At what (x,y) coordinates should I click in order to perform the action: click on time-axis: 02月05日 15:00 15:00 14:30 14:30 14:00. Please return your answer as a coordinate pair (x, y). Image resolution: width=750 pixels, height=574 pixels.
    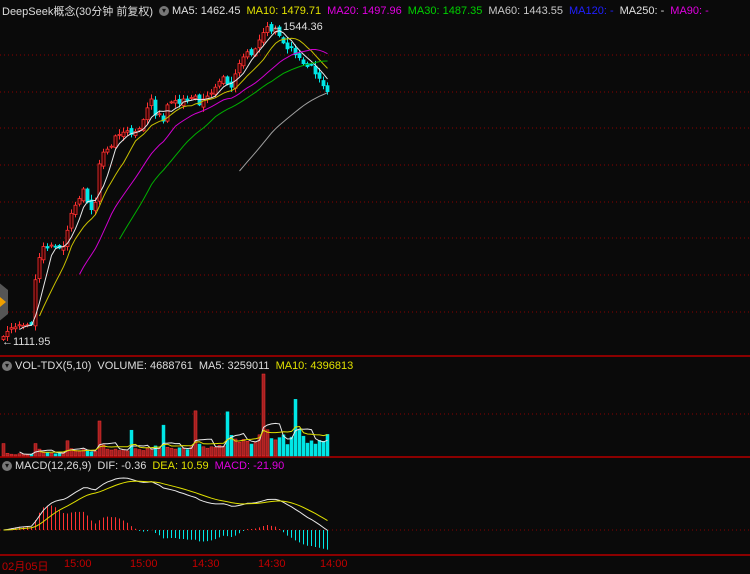
    Looking at the image, I should click on (375, 565).